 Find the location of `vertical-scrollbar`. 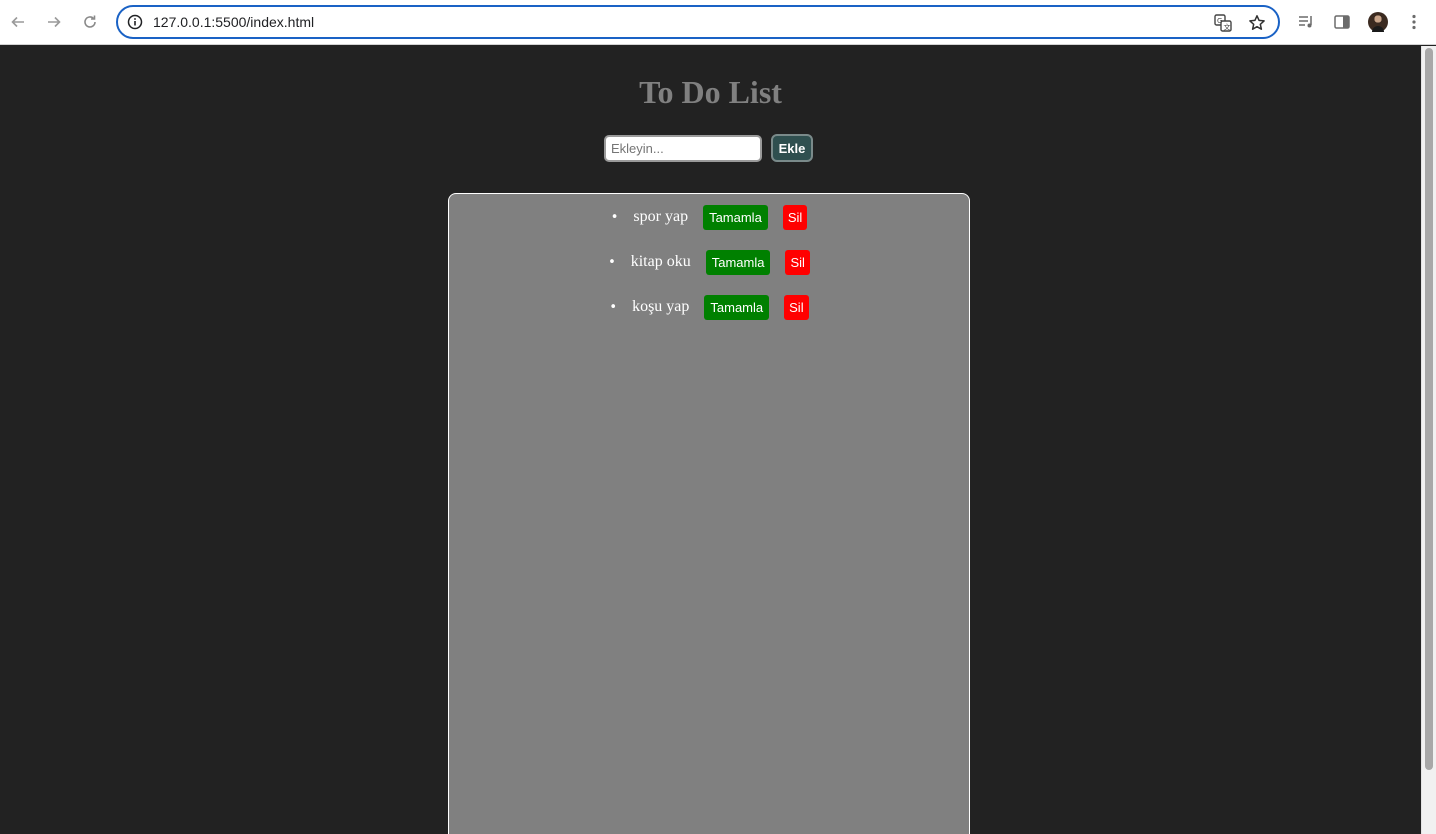

vertical-scrollbar is located at coordinates (1428, 440).